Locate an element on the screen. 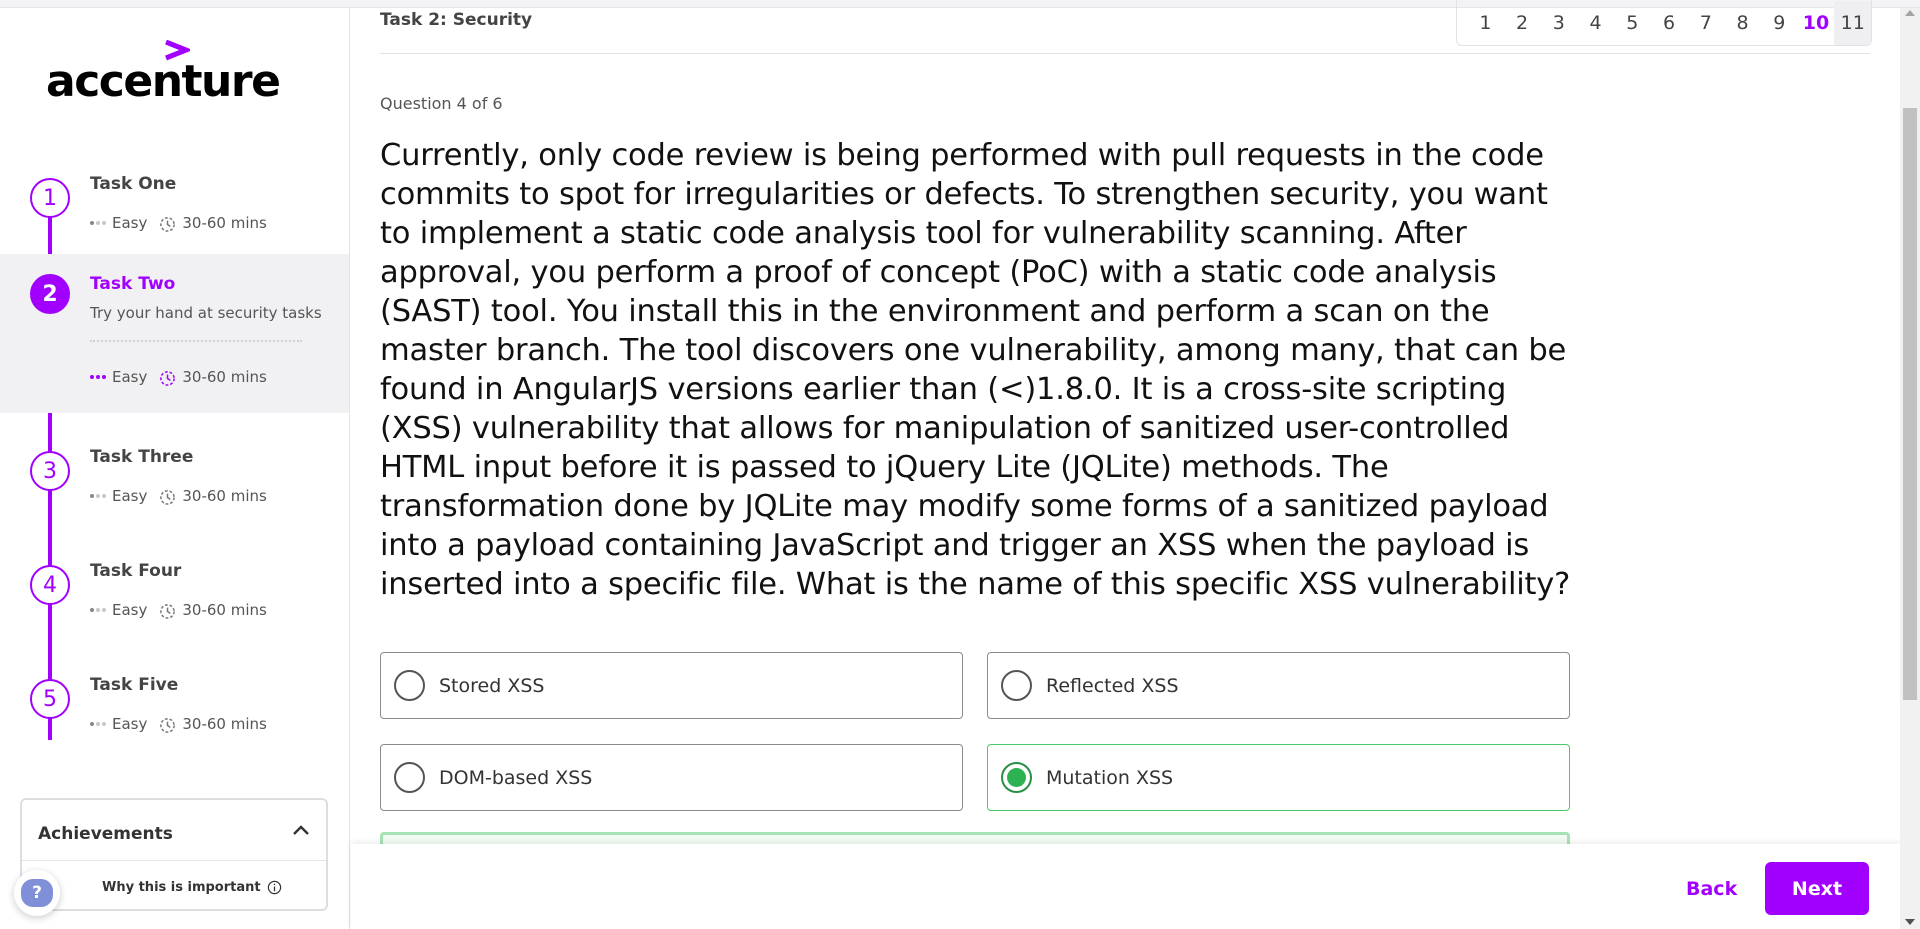 This screenshot has height=929, width=1920. chevron-up-icon is located at coordinates (301, 831).